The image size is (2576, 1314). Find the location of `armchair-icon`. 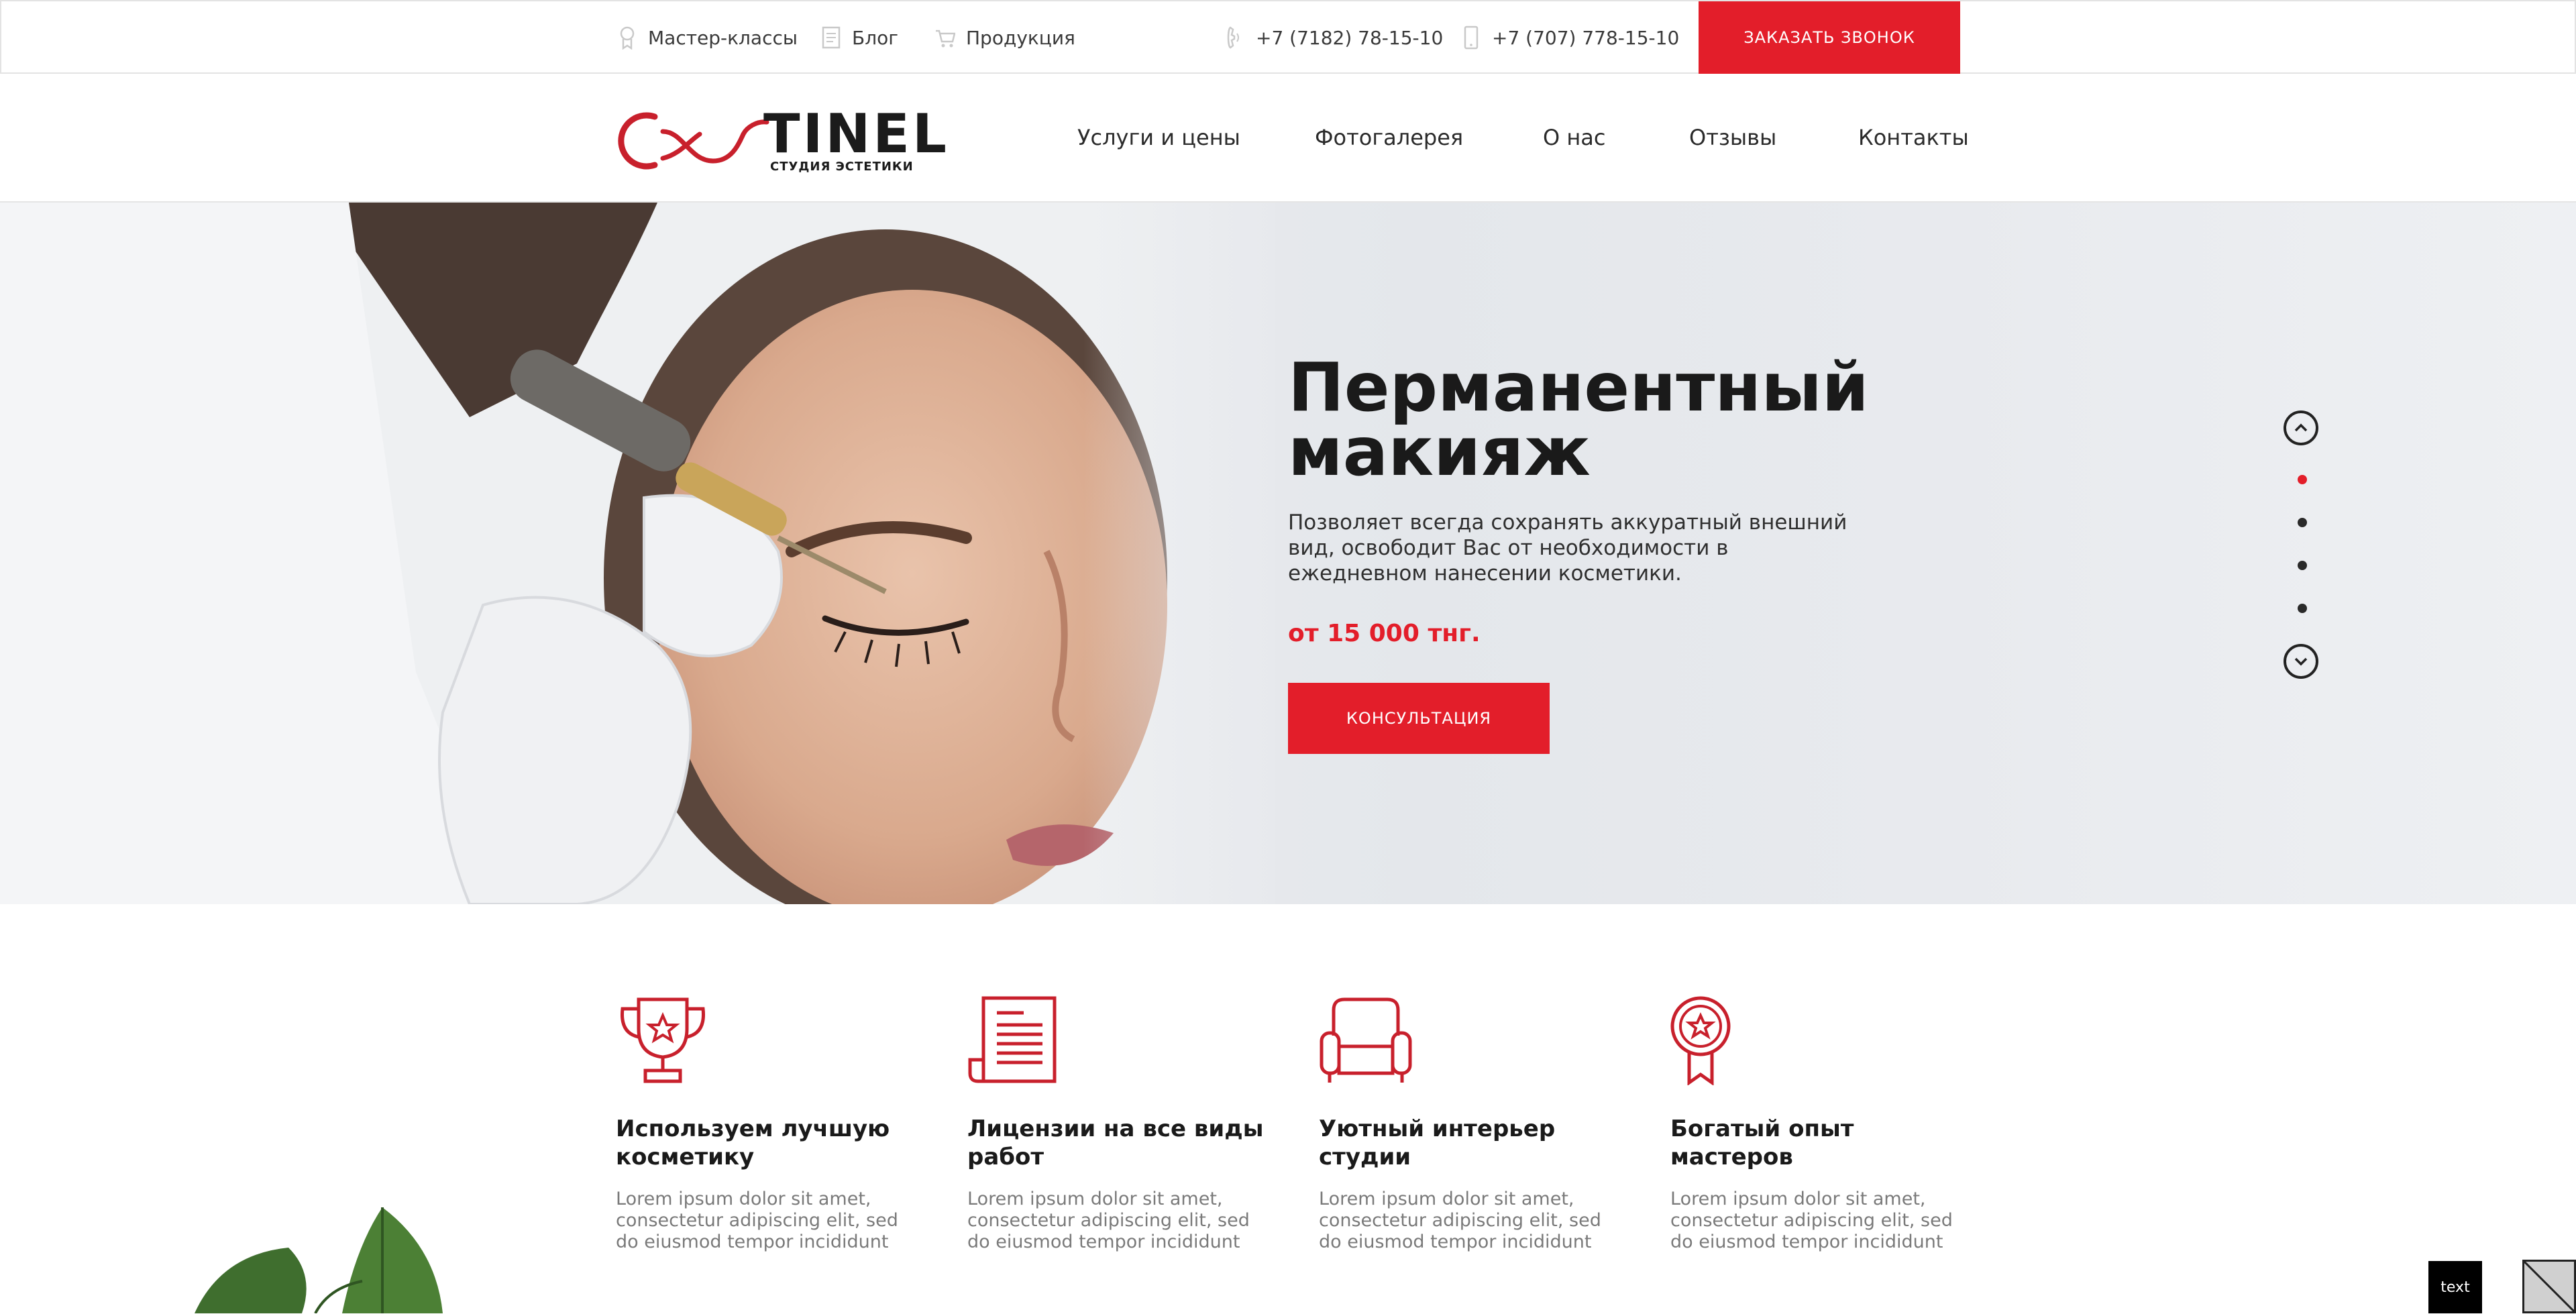

armchair-icon is located at coordinates (1366, 1040).